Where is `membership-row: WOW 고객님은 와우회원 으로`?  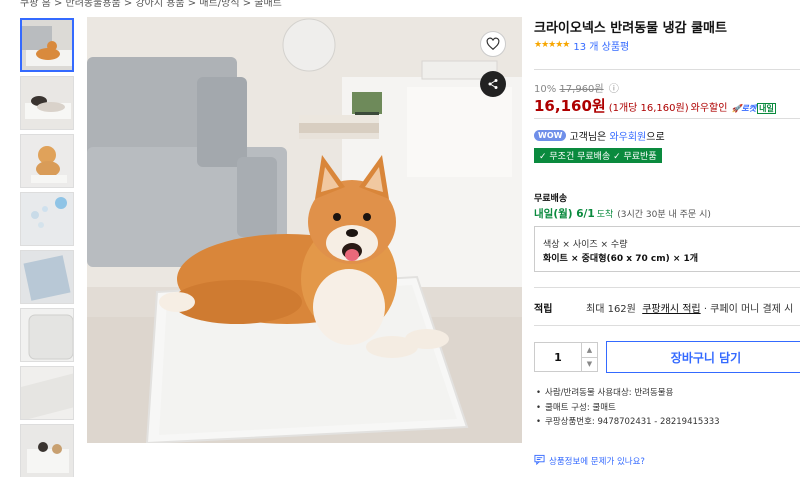 membership-row: WOW 고객님은 와우회원 으로 is located at coordinates (599, 135).